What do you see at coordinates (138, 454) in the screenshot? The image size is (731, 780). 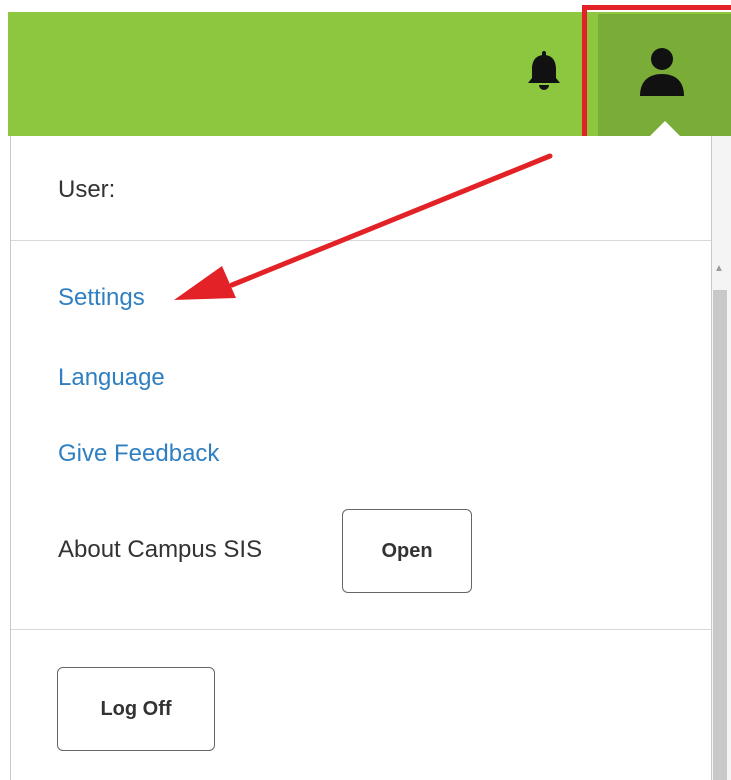 I see `give-feedback-link: Give Feedback` at bounding box center [138, 454].